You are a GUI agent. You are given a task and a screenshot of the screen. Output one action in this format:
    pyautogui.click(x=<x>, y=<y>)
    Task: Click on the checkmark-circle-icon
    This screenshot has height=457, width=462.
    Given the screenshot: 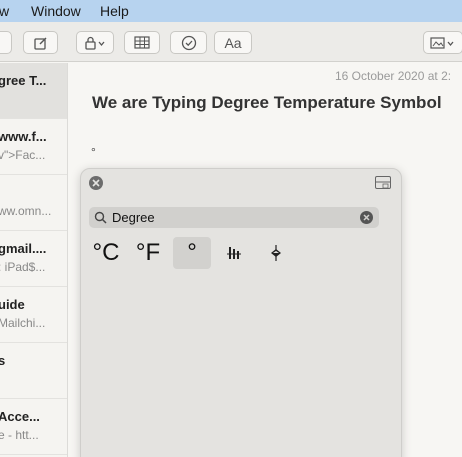 What is the action you would take?
    pyautogui.click(x=188, y=42)
    